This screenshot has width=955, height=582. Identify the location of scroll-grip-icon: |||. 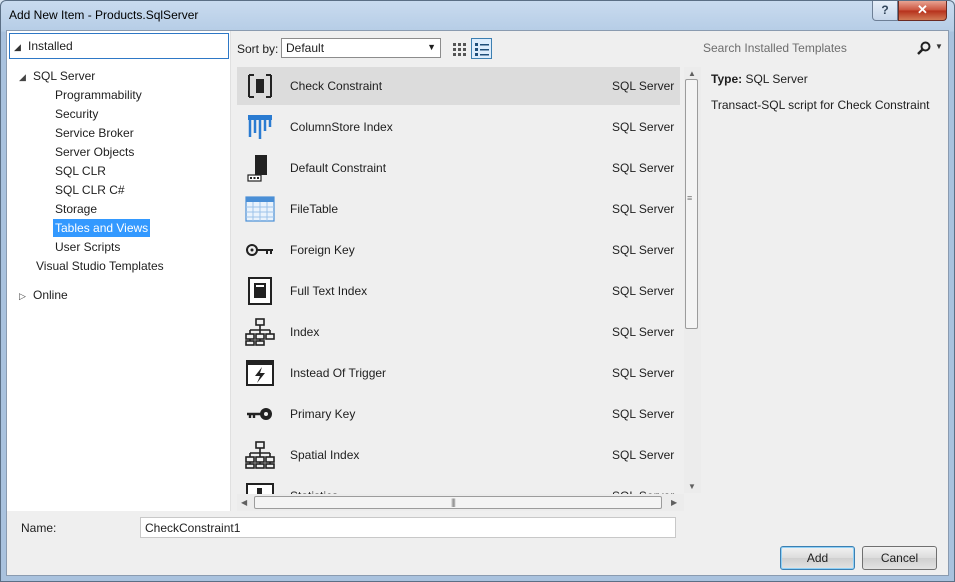
(453, 502).